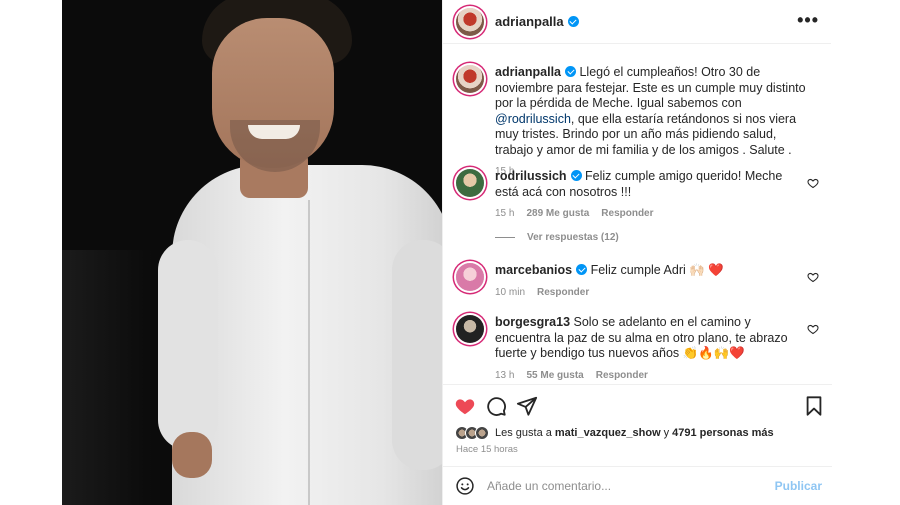  What do you see at coordinates (554, 375) in the screenshot?
I see `comment-likes: 55 Me gusta` at bounding box center [554, 375].